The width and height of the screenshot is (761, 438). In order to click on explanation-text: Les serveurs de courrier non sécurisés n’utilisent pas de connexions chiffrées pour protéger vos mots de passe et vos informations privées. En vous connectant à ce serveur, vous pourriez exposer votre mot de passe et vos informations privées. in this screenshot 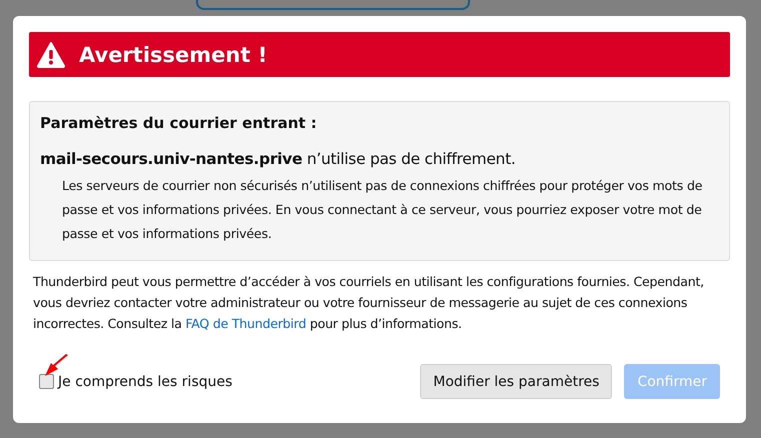, I will do `click(382, 210)`.